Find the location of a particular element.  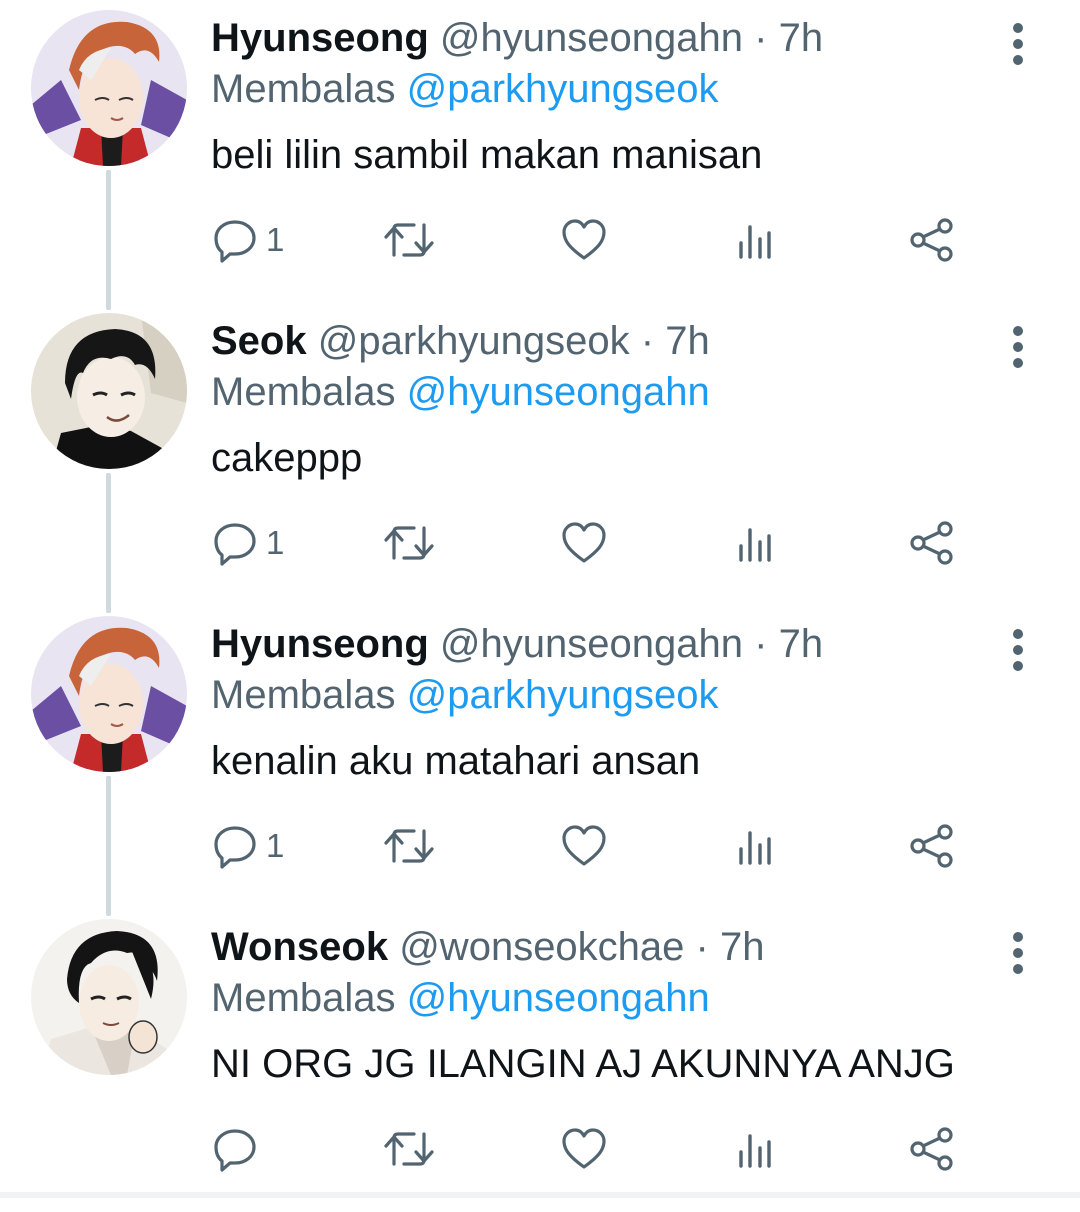

tweet-header: Seok @parkhyungseok · 7h is located at coordinates (460, 341).